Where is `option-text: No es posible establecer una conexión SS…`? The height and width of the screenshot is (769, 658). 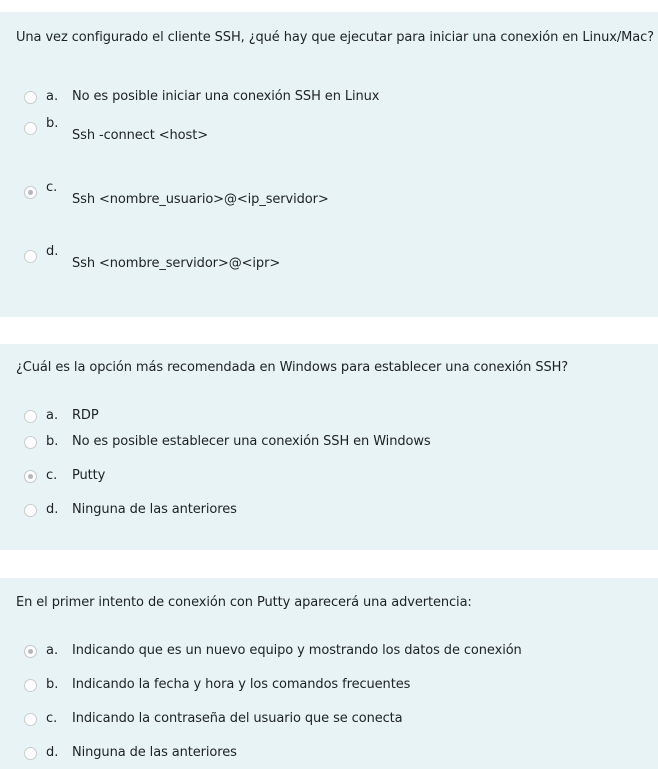 option-text: No es posible establecer una conexión SS… is located at coordinates (251, 441).